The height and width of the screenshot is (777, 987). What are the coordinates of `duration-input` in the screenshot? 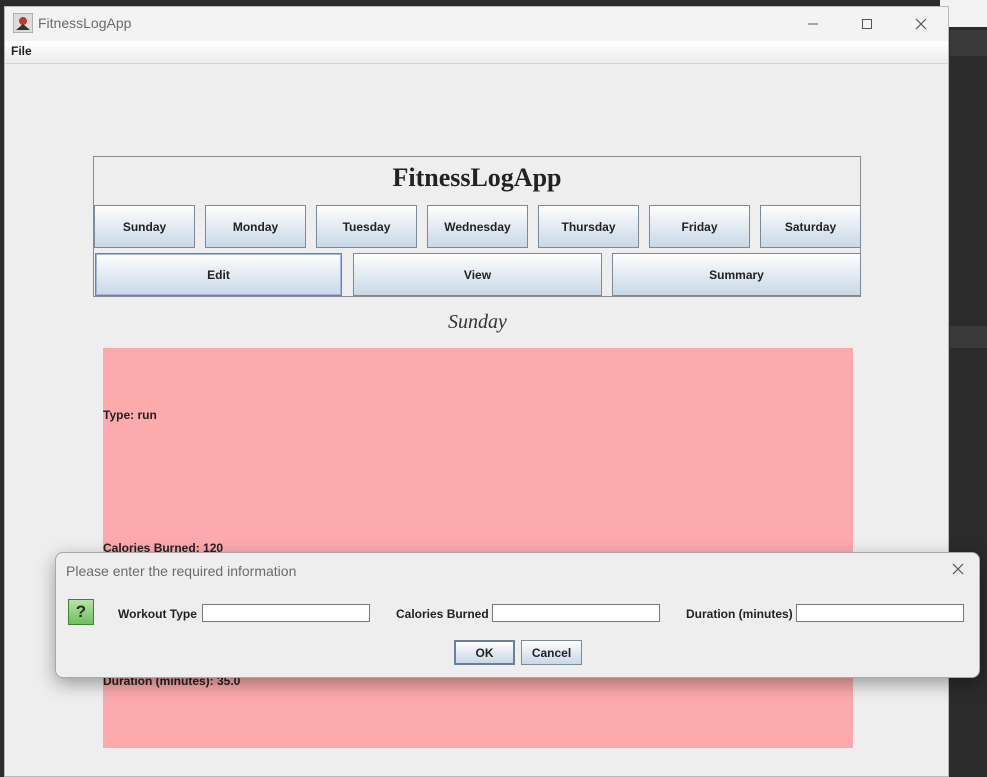 It's located at (880, 613).